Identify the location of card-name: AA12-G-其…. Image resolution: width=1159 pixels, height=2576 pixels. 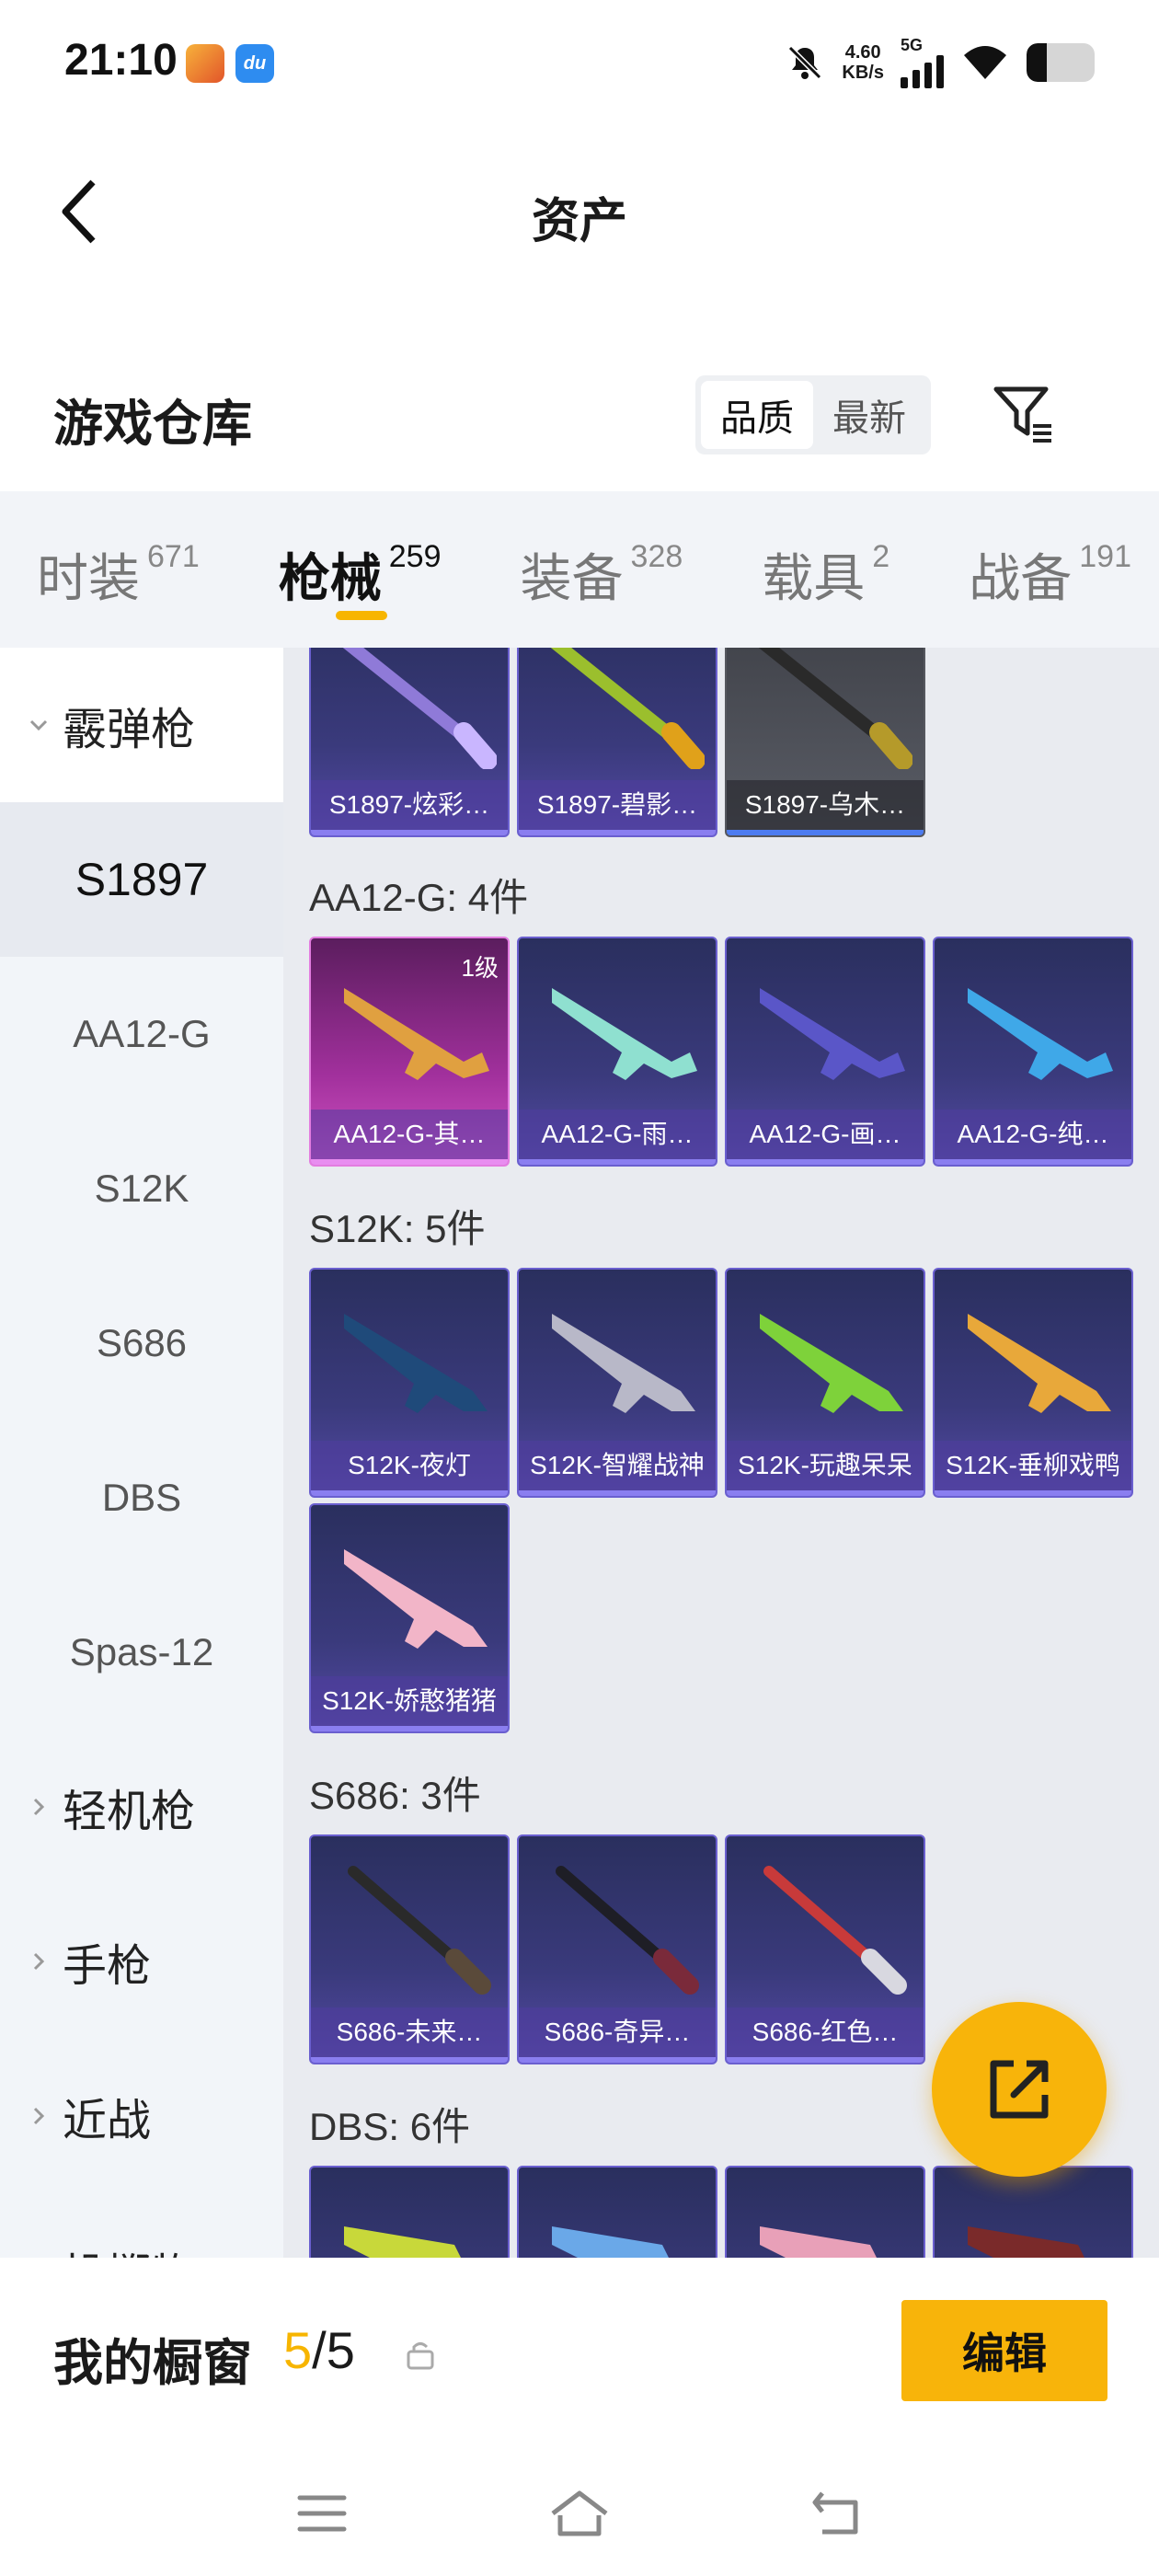
(409, 1134).